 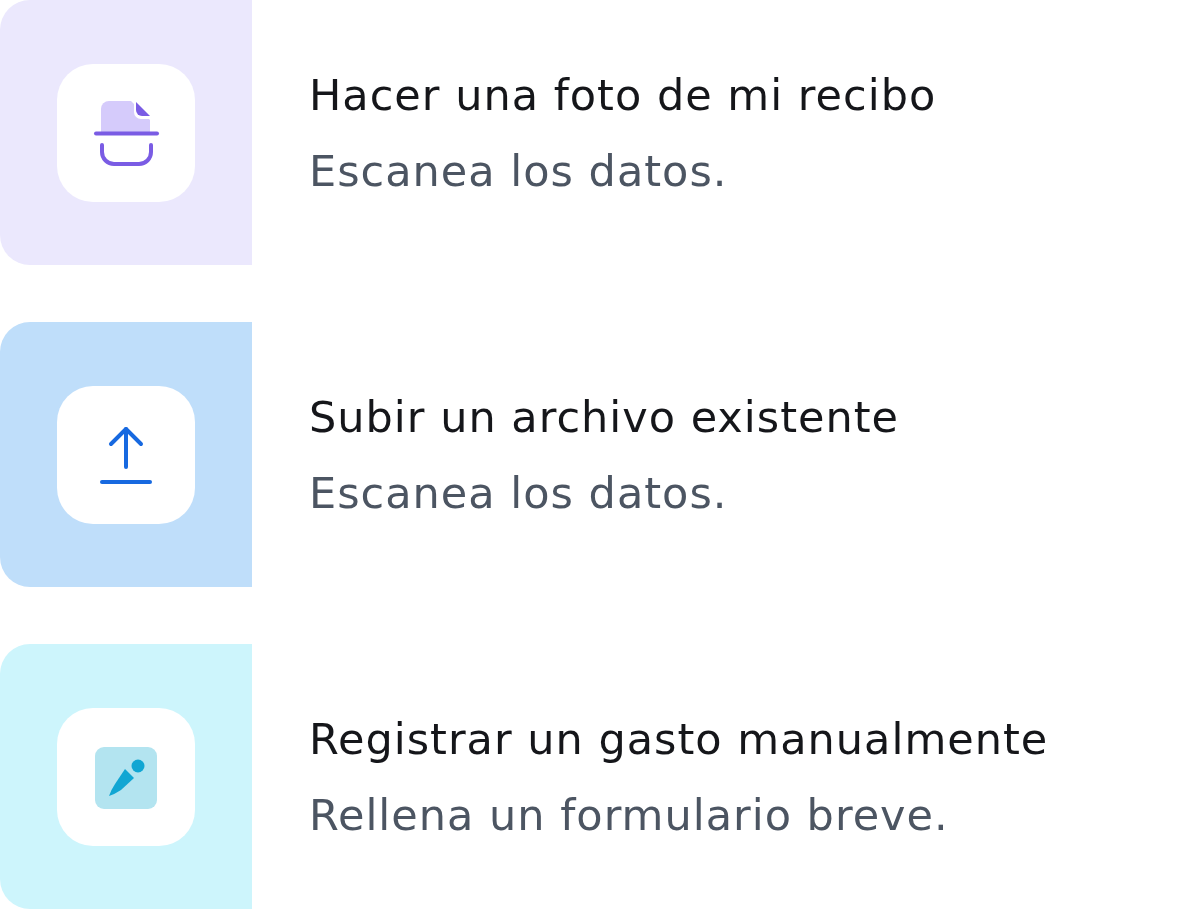 I want to click on option-title: Registrar un gasto manualmente, so click(x=679, y=738).